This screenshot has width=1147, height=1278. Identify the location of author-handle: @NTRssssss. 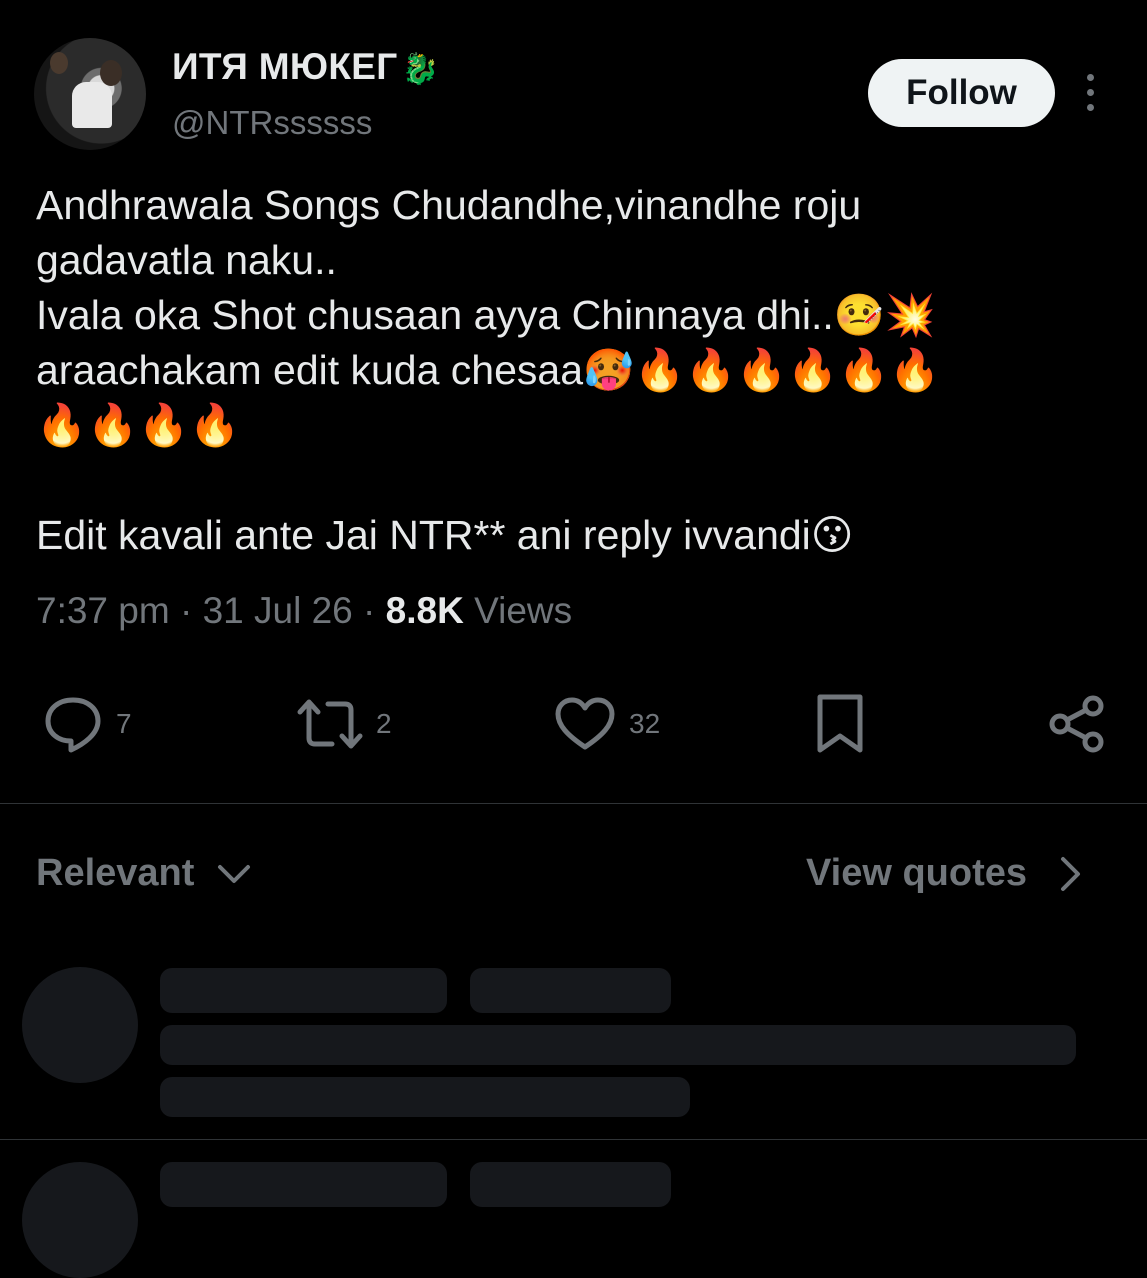
(272, 123).